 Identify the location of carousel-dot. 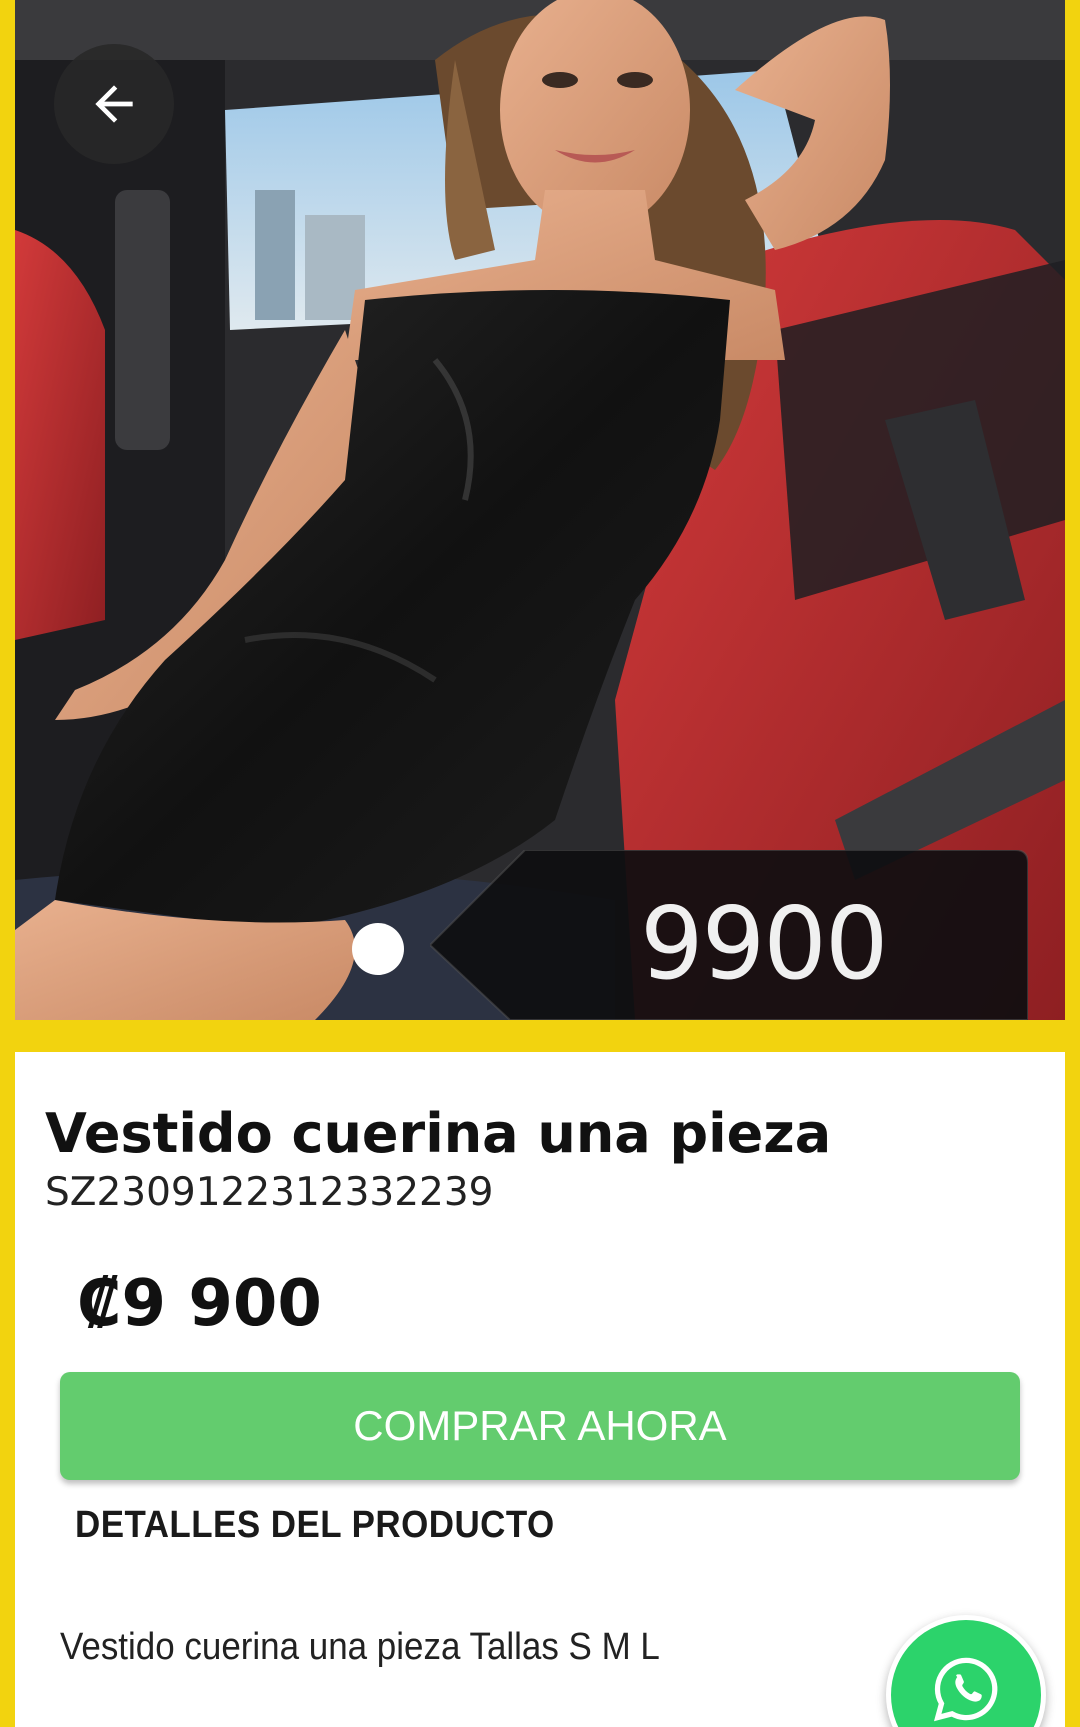
(378, 949).